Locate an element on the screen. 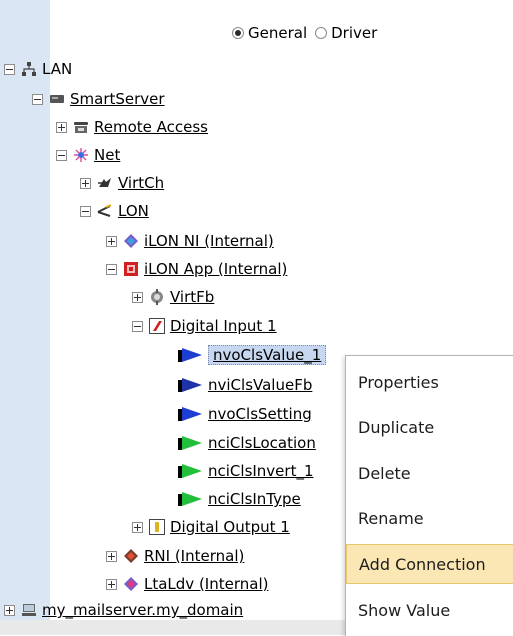 The width and height of the screenshot is (513, 636). tree-node-net: Net is located at coordinates (88, 155).